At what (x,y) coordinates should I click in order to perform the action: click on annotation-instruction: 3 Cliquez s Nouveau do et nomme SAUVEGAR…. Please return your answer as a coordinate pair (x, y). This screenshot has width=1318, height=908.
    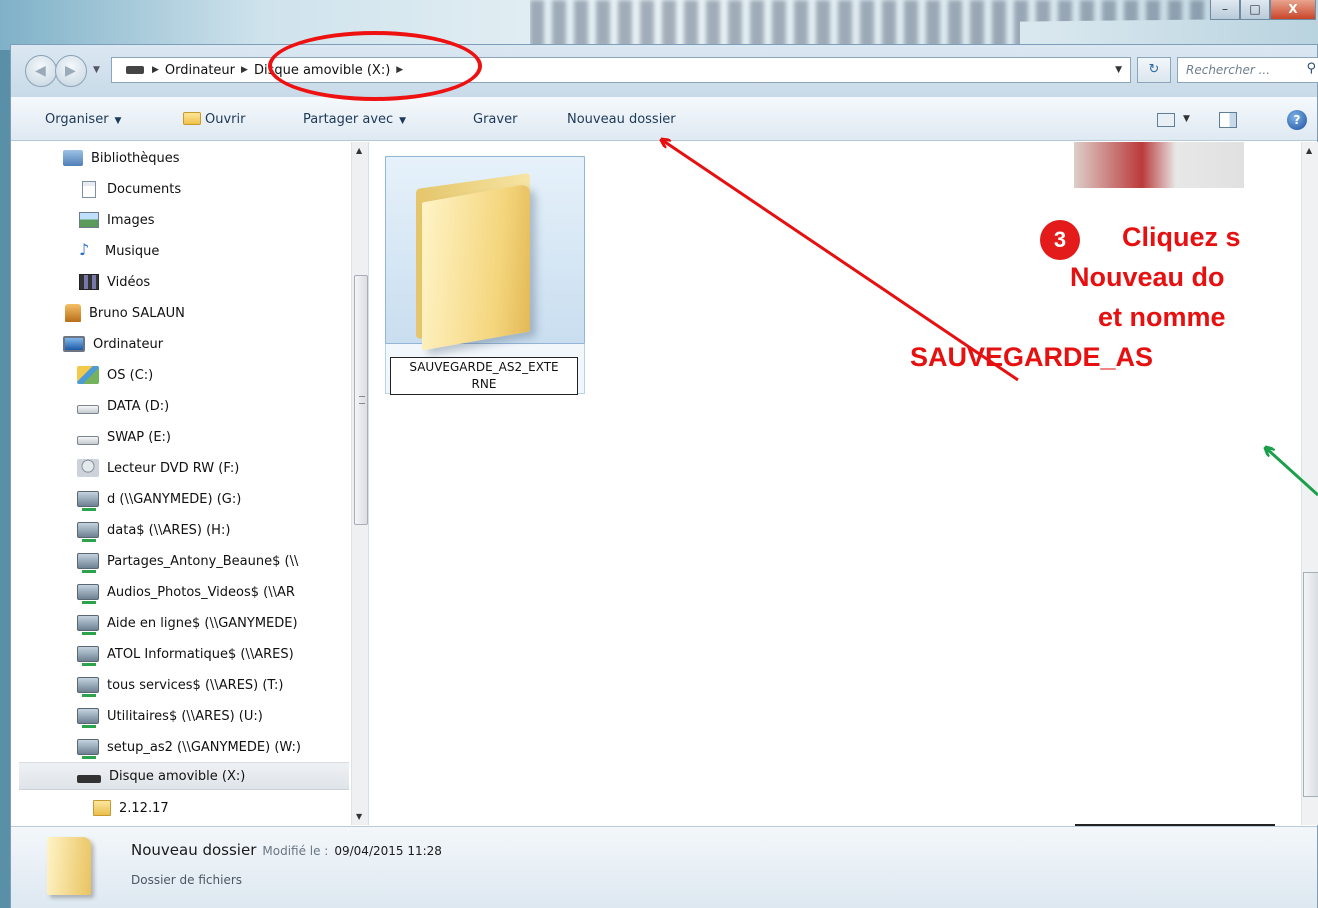
    Looking at the image, I should click on (1114, 323).